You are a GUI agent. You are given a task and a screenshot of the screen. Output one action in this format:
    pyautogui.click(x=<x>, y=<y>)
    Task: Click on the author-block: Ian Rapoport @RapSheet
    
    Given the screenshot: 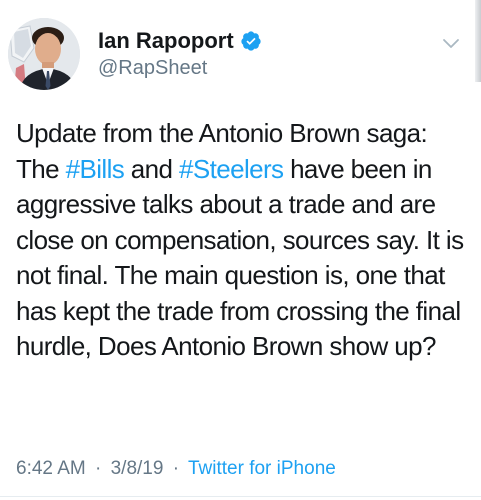 What is the action you would take?
    pyautogui.click(x=258, y=53)
    